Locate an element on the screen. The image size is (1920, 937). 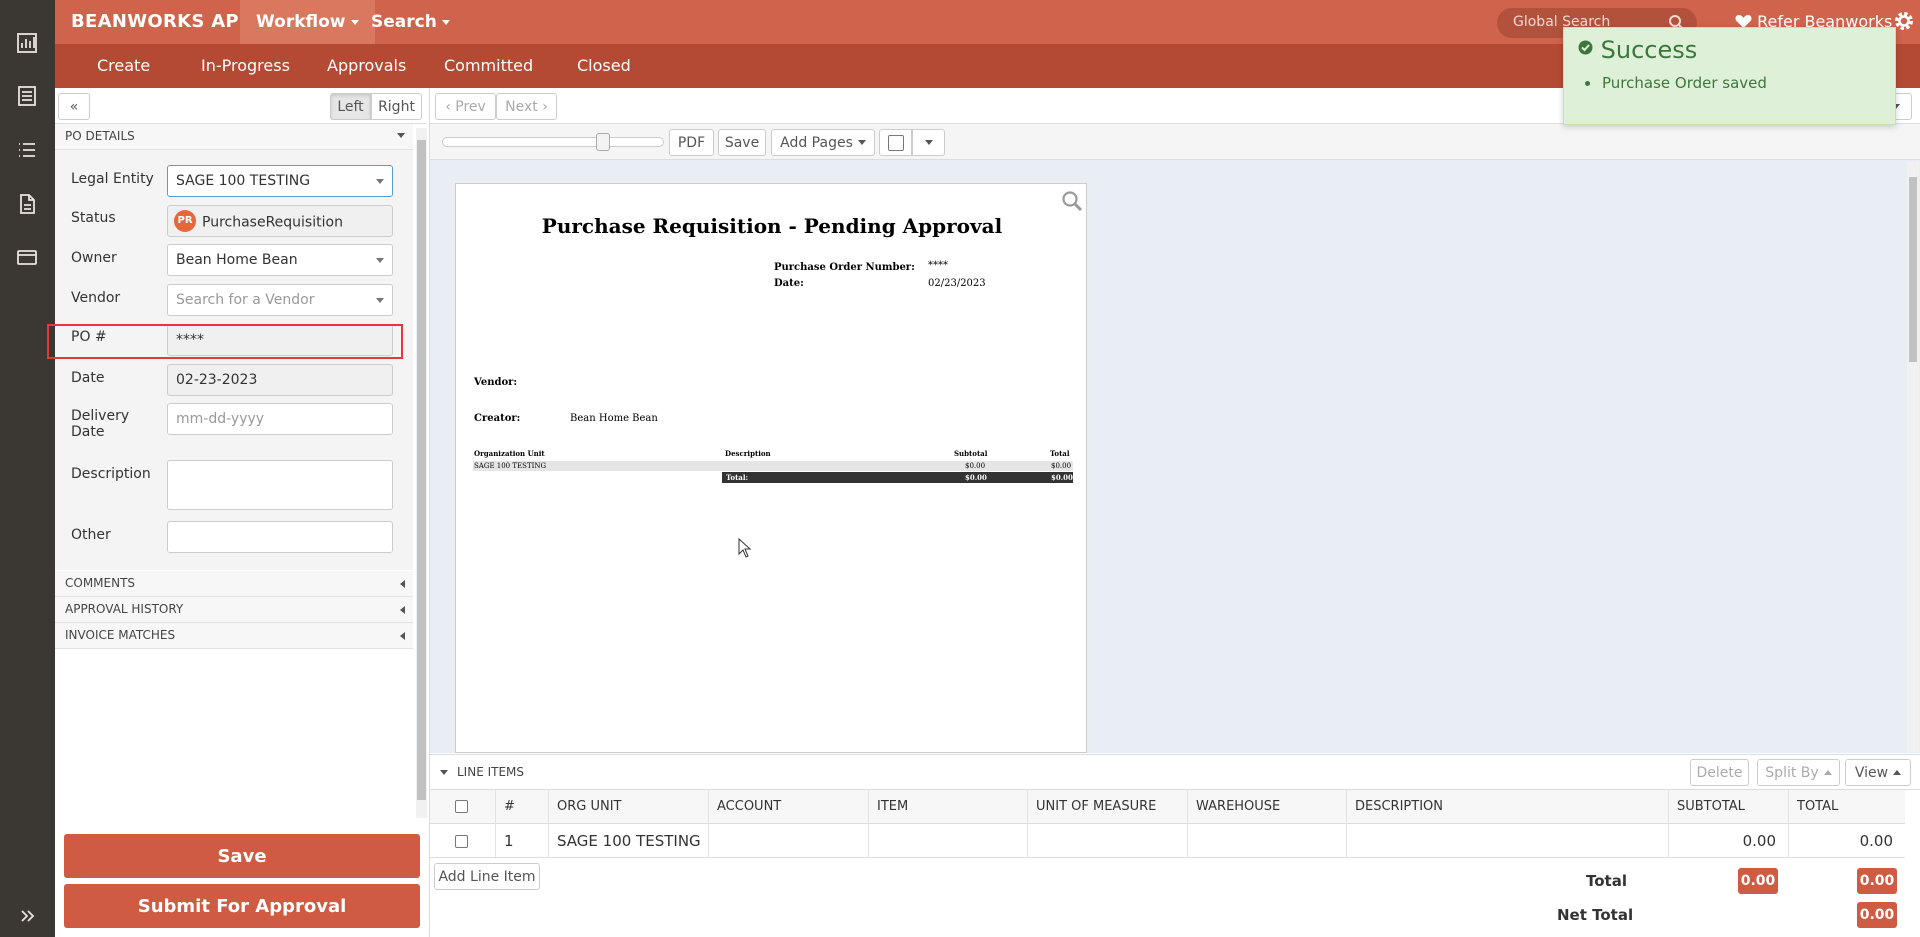
owner-select: Bean Home Bean is located at coordinates (280, 260).